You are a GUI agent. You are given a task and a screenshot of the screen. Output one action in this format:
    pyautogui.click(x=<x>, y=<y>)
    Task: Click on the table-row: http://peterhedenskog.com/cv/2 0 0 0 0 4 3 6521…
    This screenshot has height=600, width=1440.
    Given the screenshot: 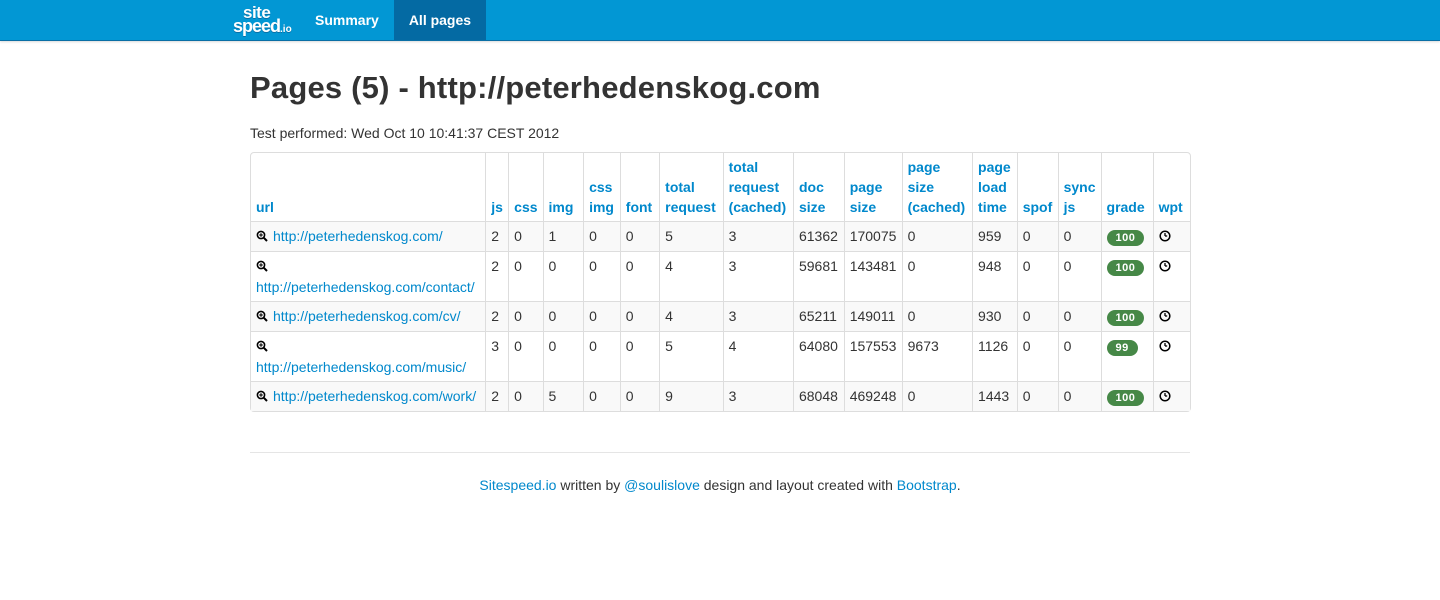 What is the action you would take?
    pyautogui.click(x=720, y=316)
    